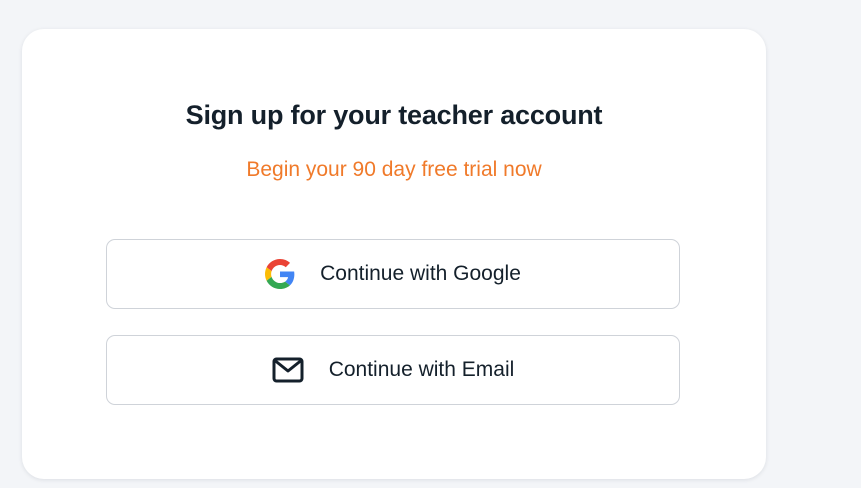 The image size is (861, 488). I want to click on google-button-label: Continue with Google, so click(420, 273).